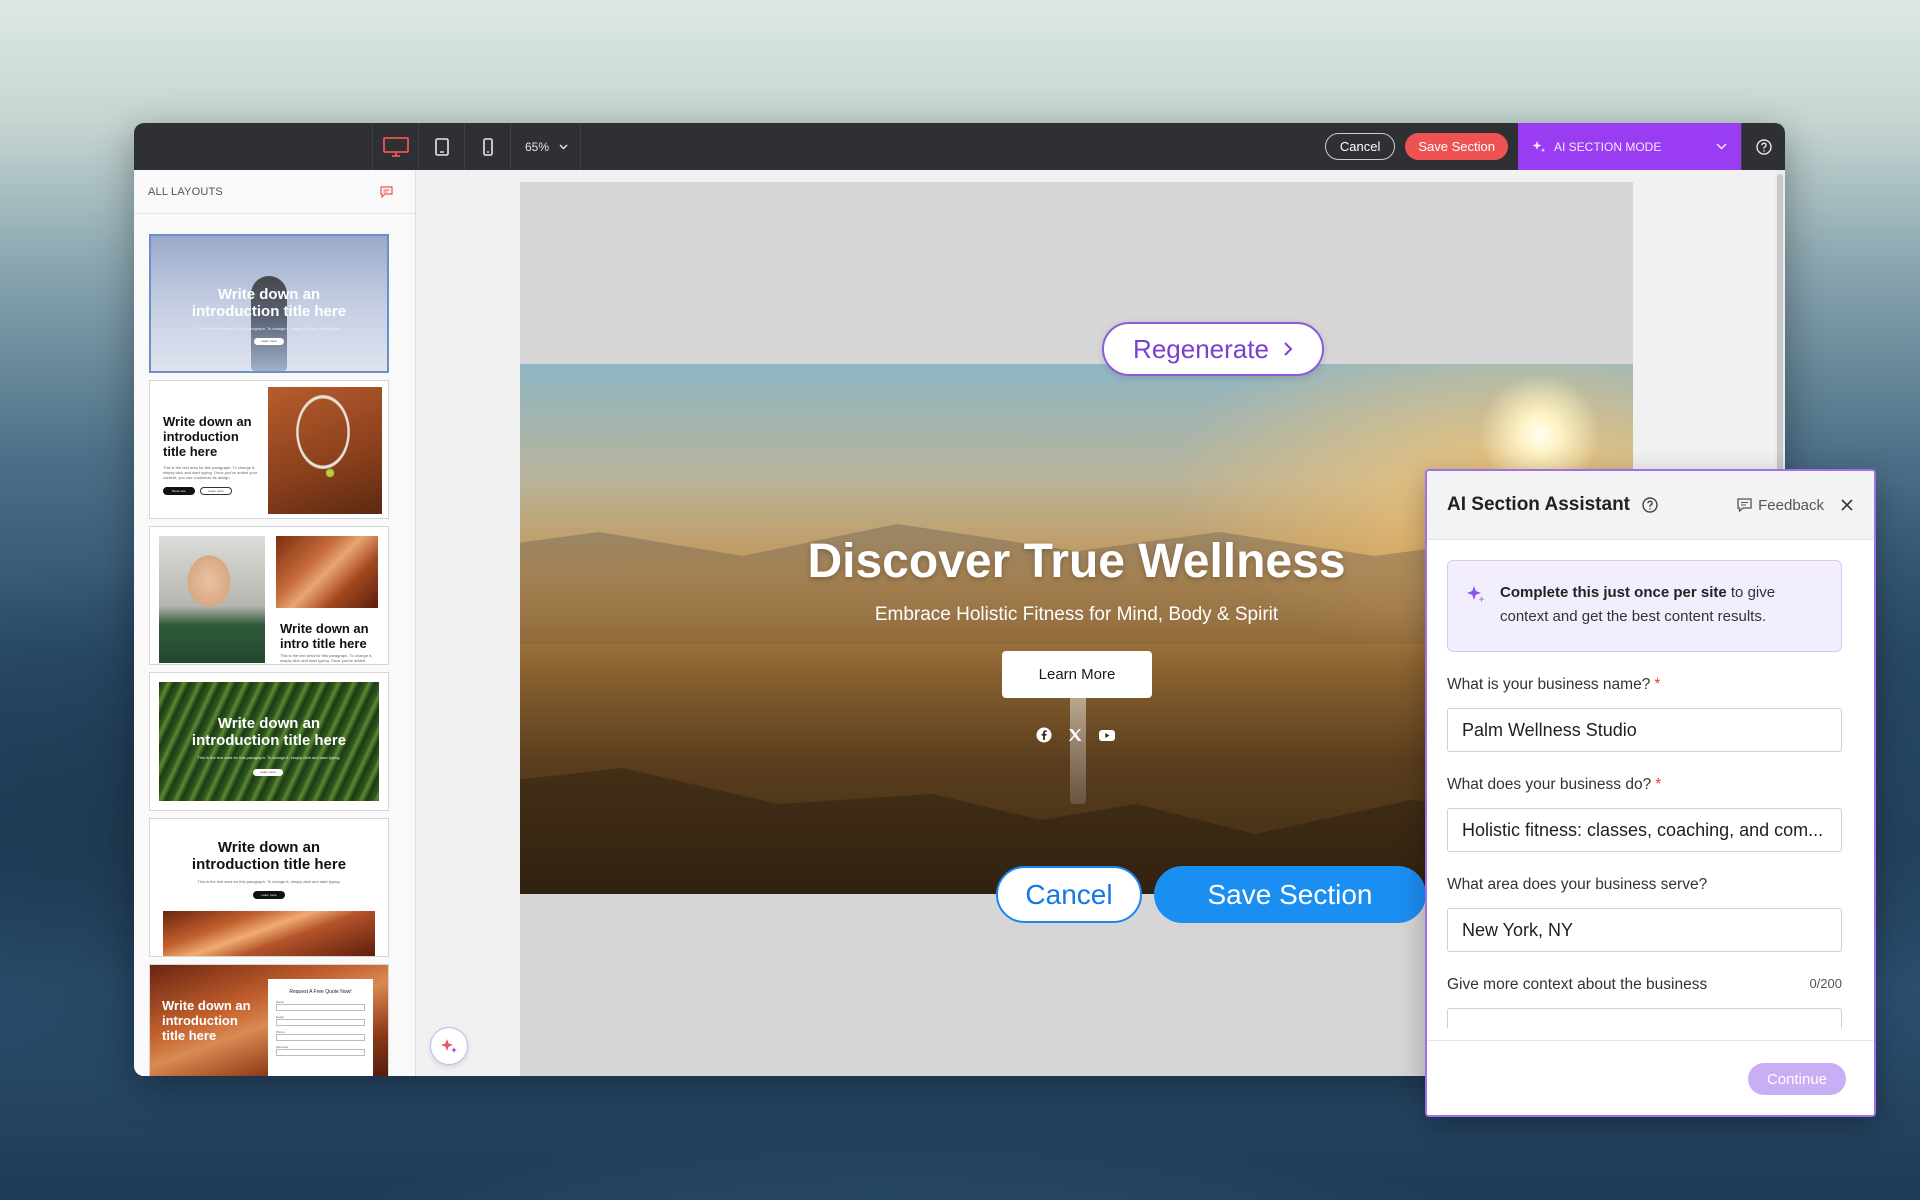 This screenshot has height=1200, width=1920. Describe the element at coordinates (274, 192) in the screenshot. I see `layouts-panel-header: ALL LAYOUTS` at that location.